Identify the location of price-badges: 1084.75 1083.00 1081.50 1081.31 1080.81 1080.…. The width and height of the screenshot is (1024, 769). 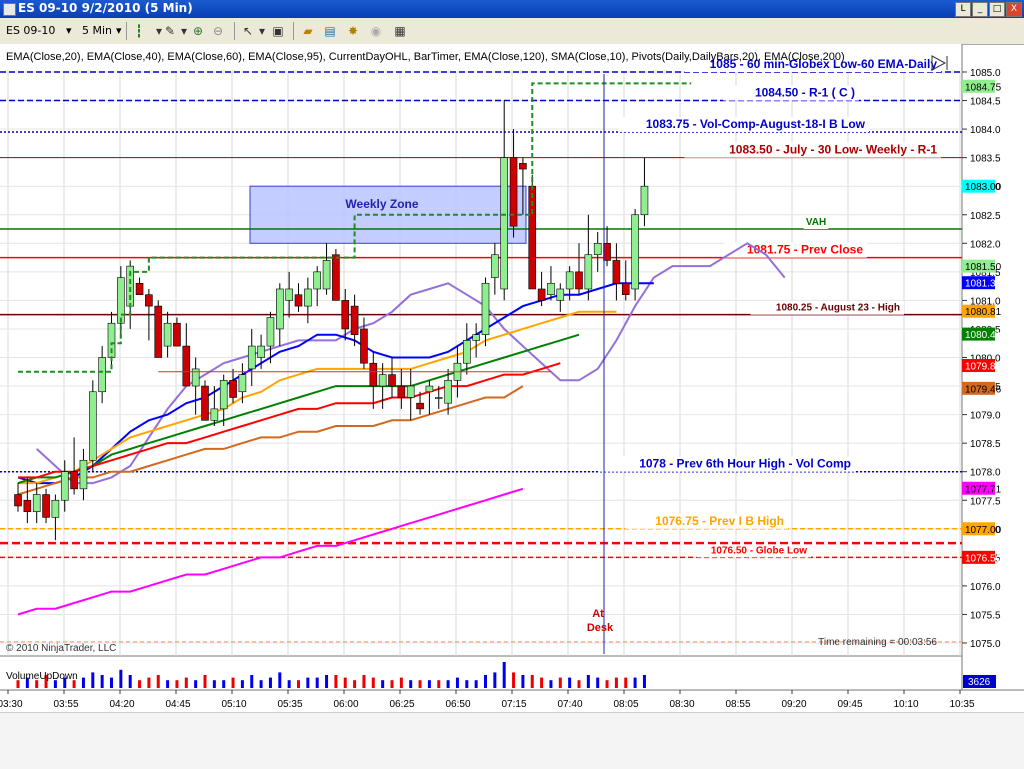
(982, 321).